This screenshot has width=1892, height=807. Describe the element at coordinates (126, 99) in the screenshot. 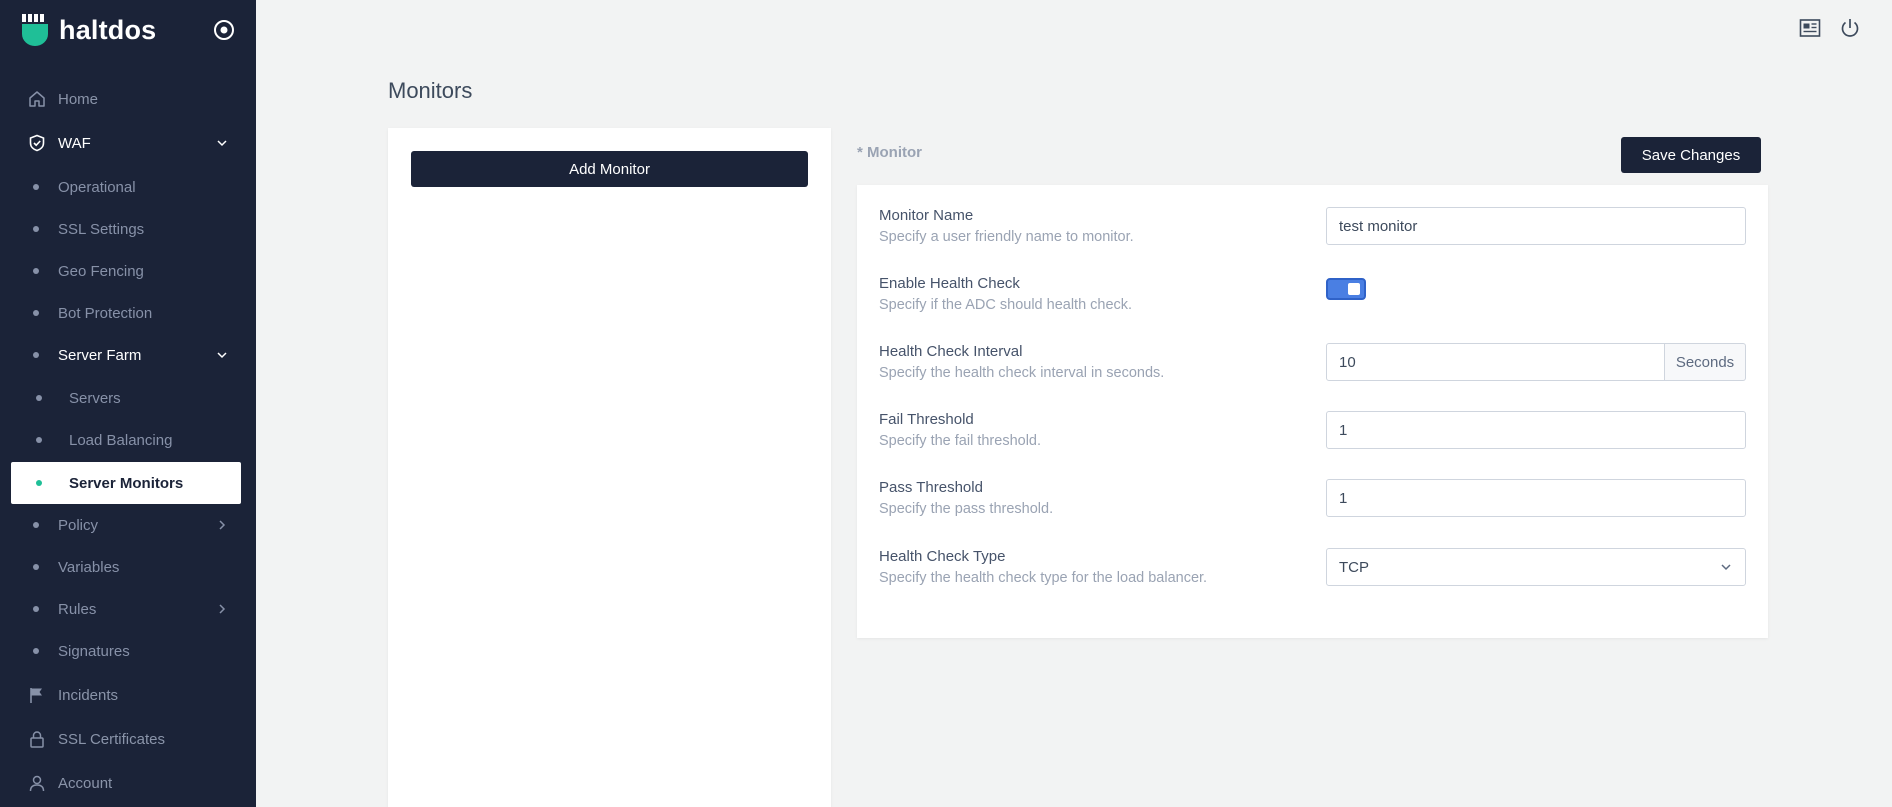

I see `sidebar-item-home: Home` at that location.